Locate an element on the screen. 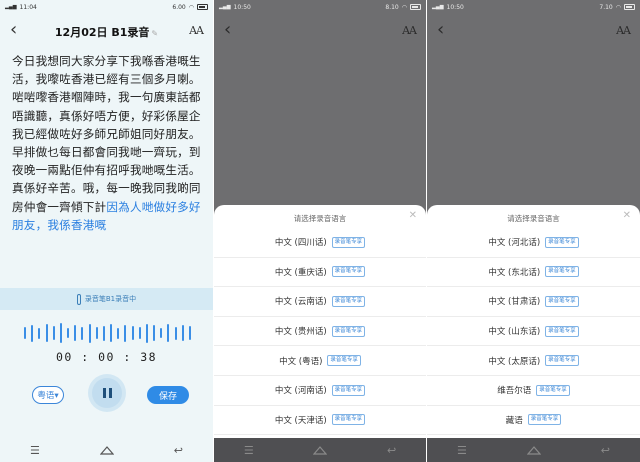  language-option: 中文 (四川话) 录音笔专享 is located at coordinates (320, 243).